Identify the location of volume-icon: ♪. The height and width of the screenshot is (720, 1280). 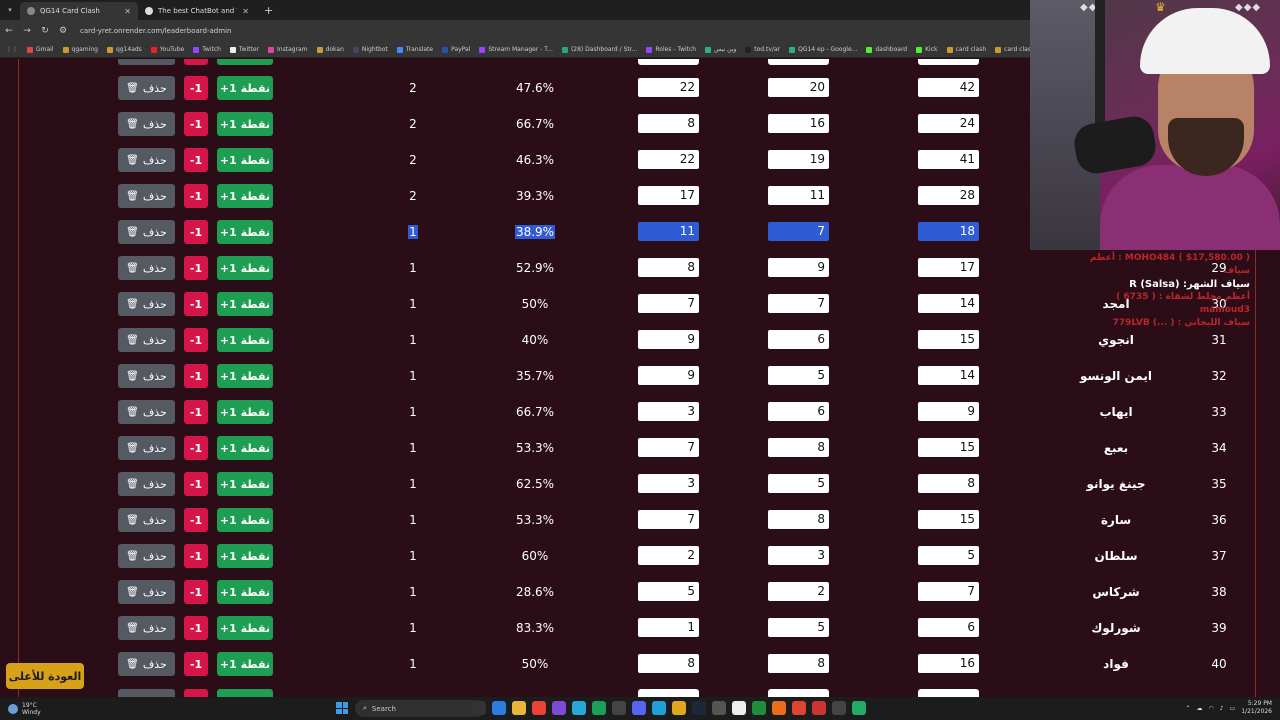
(1222, 708).